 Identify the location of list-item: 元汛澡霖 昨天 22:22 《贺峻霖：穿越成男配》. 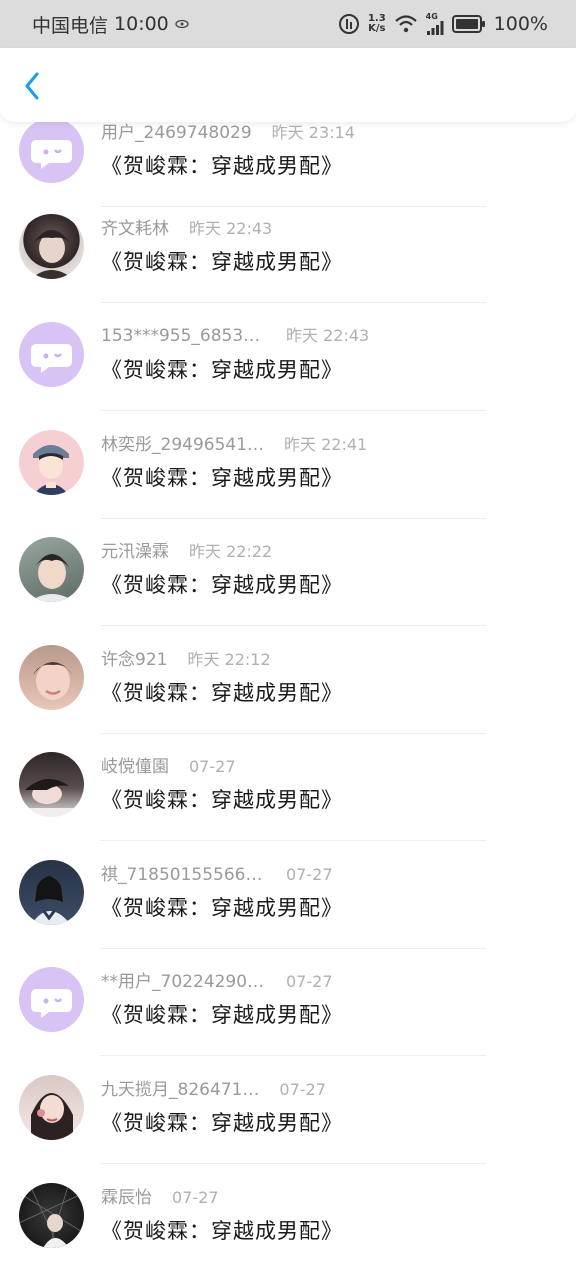
(288, 572).